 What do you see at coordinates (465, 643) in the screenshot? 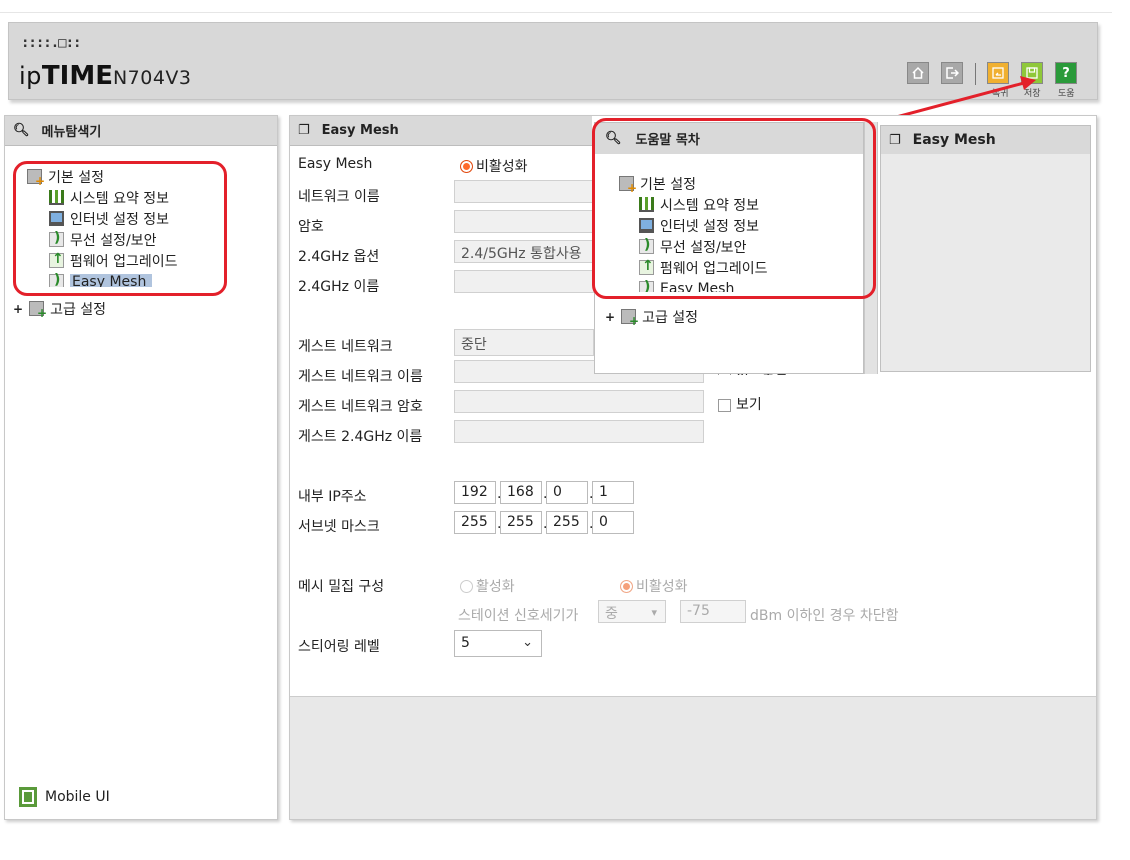
I see `steering-level-value: 5` at bounding box center [465, 643].